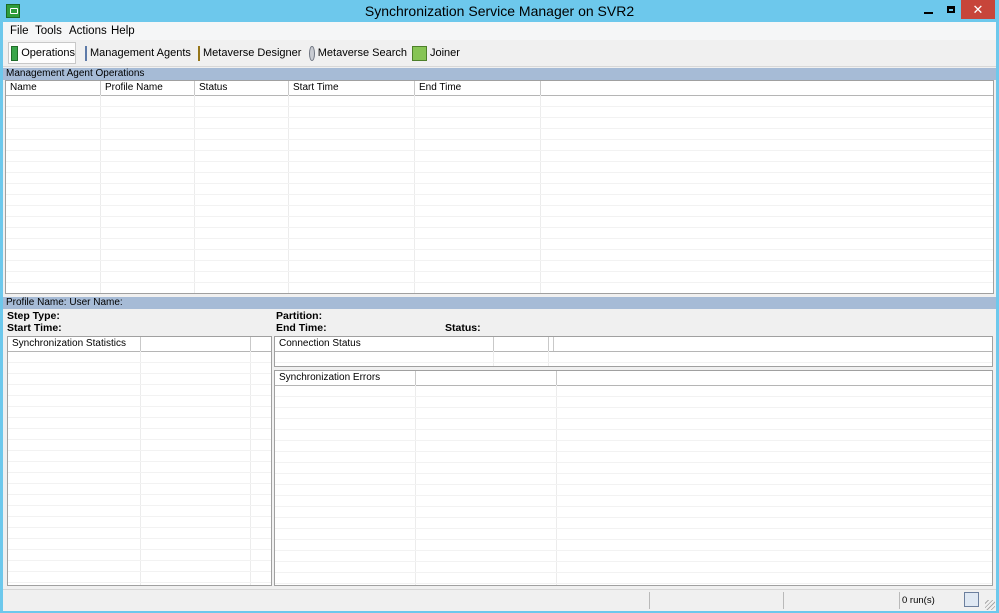  I want to click on status-bar: 0 run(s), so click(499, 600).